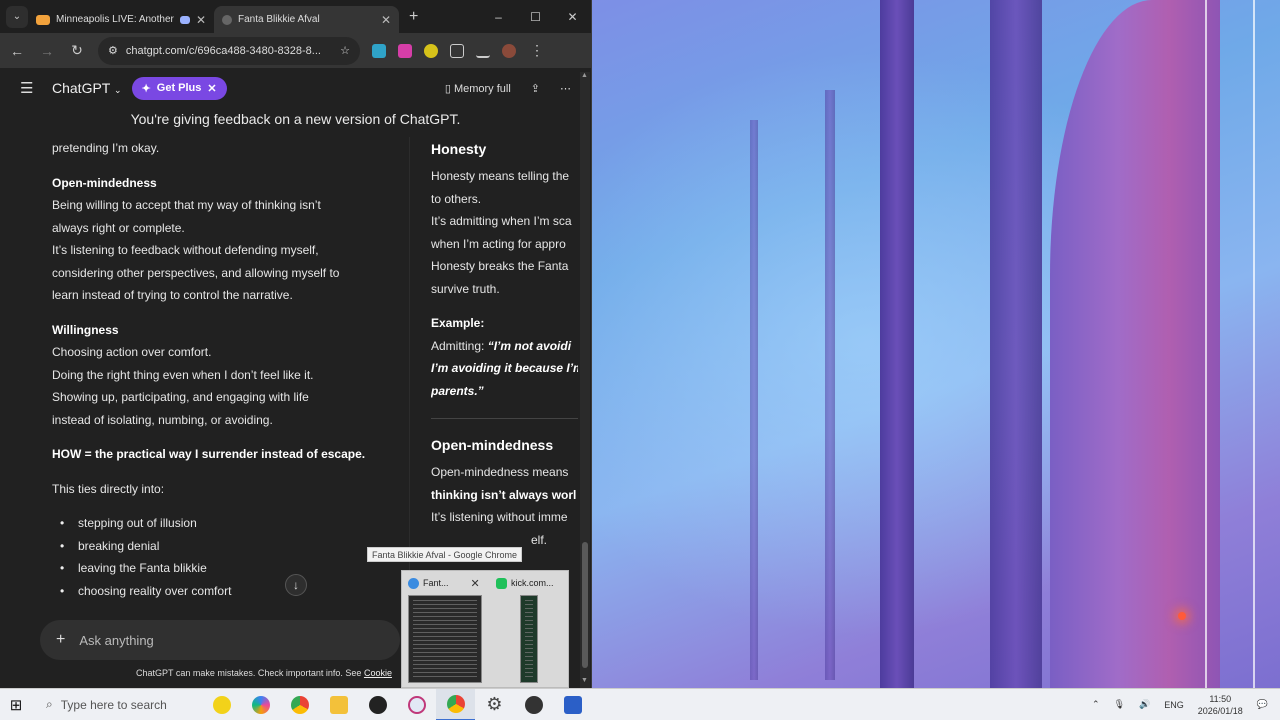 Image resolution: width=1280 pixels, height=720 pixels. Describe the element at coordinates (221, 704) in the screenshot. I see `taskbar-app-sparkle` at that location.